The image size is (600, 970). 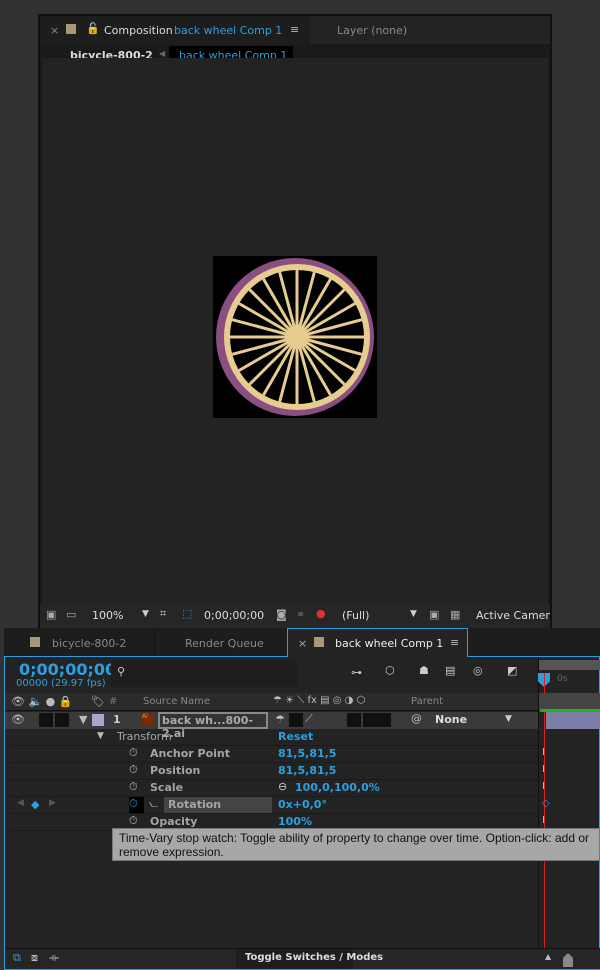 I want to click on region-of-interest-icon: ▣, so click(x=434, y=614).